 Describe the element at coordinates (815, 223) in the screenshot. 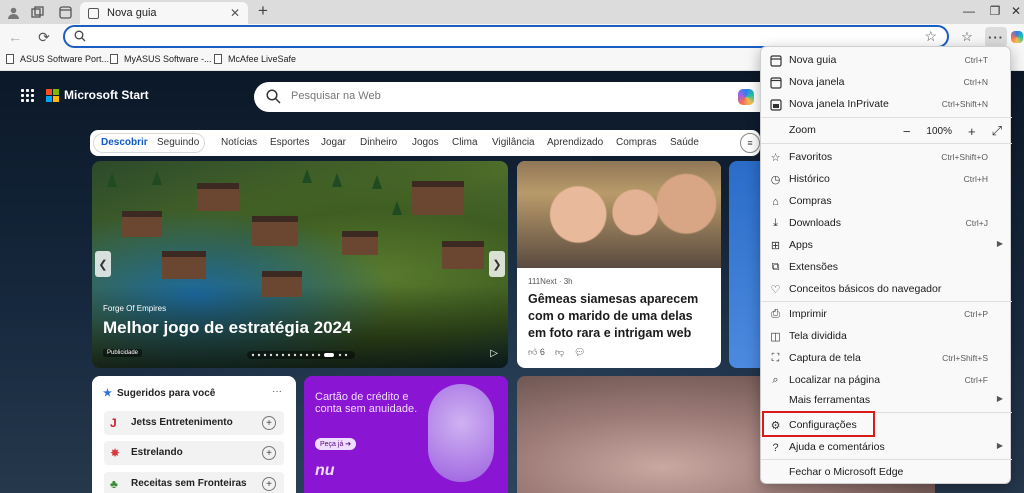

I see `menu-label: Downloads` at that location.